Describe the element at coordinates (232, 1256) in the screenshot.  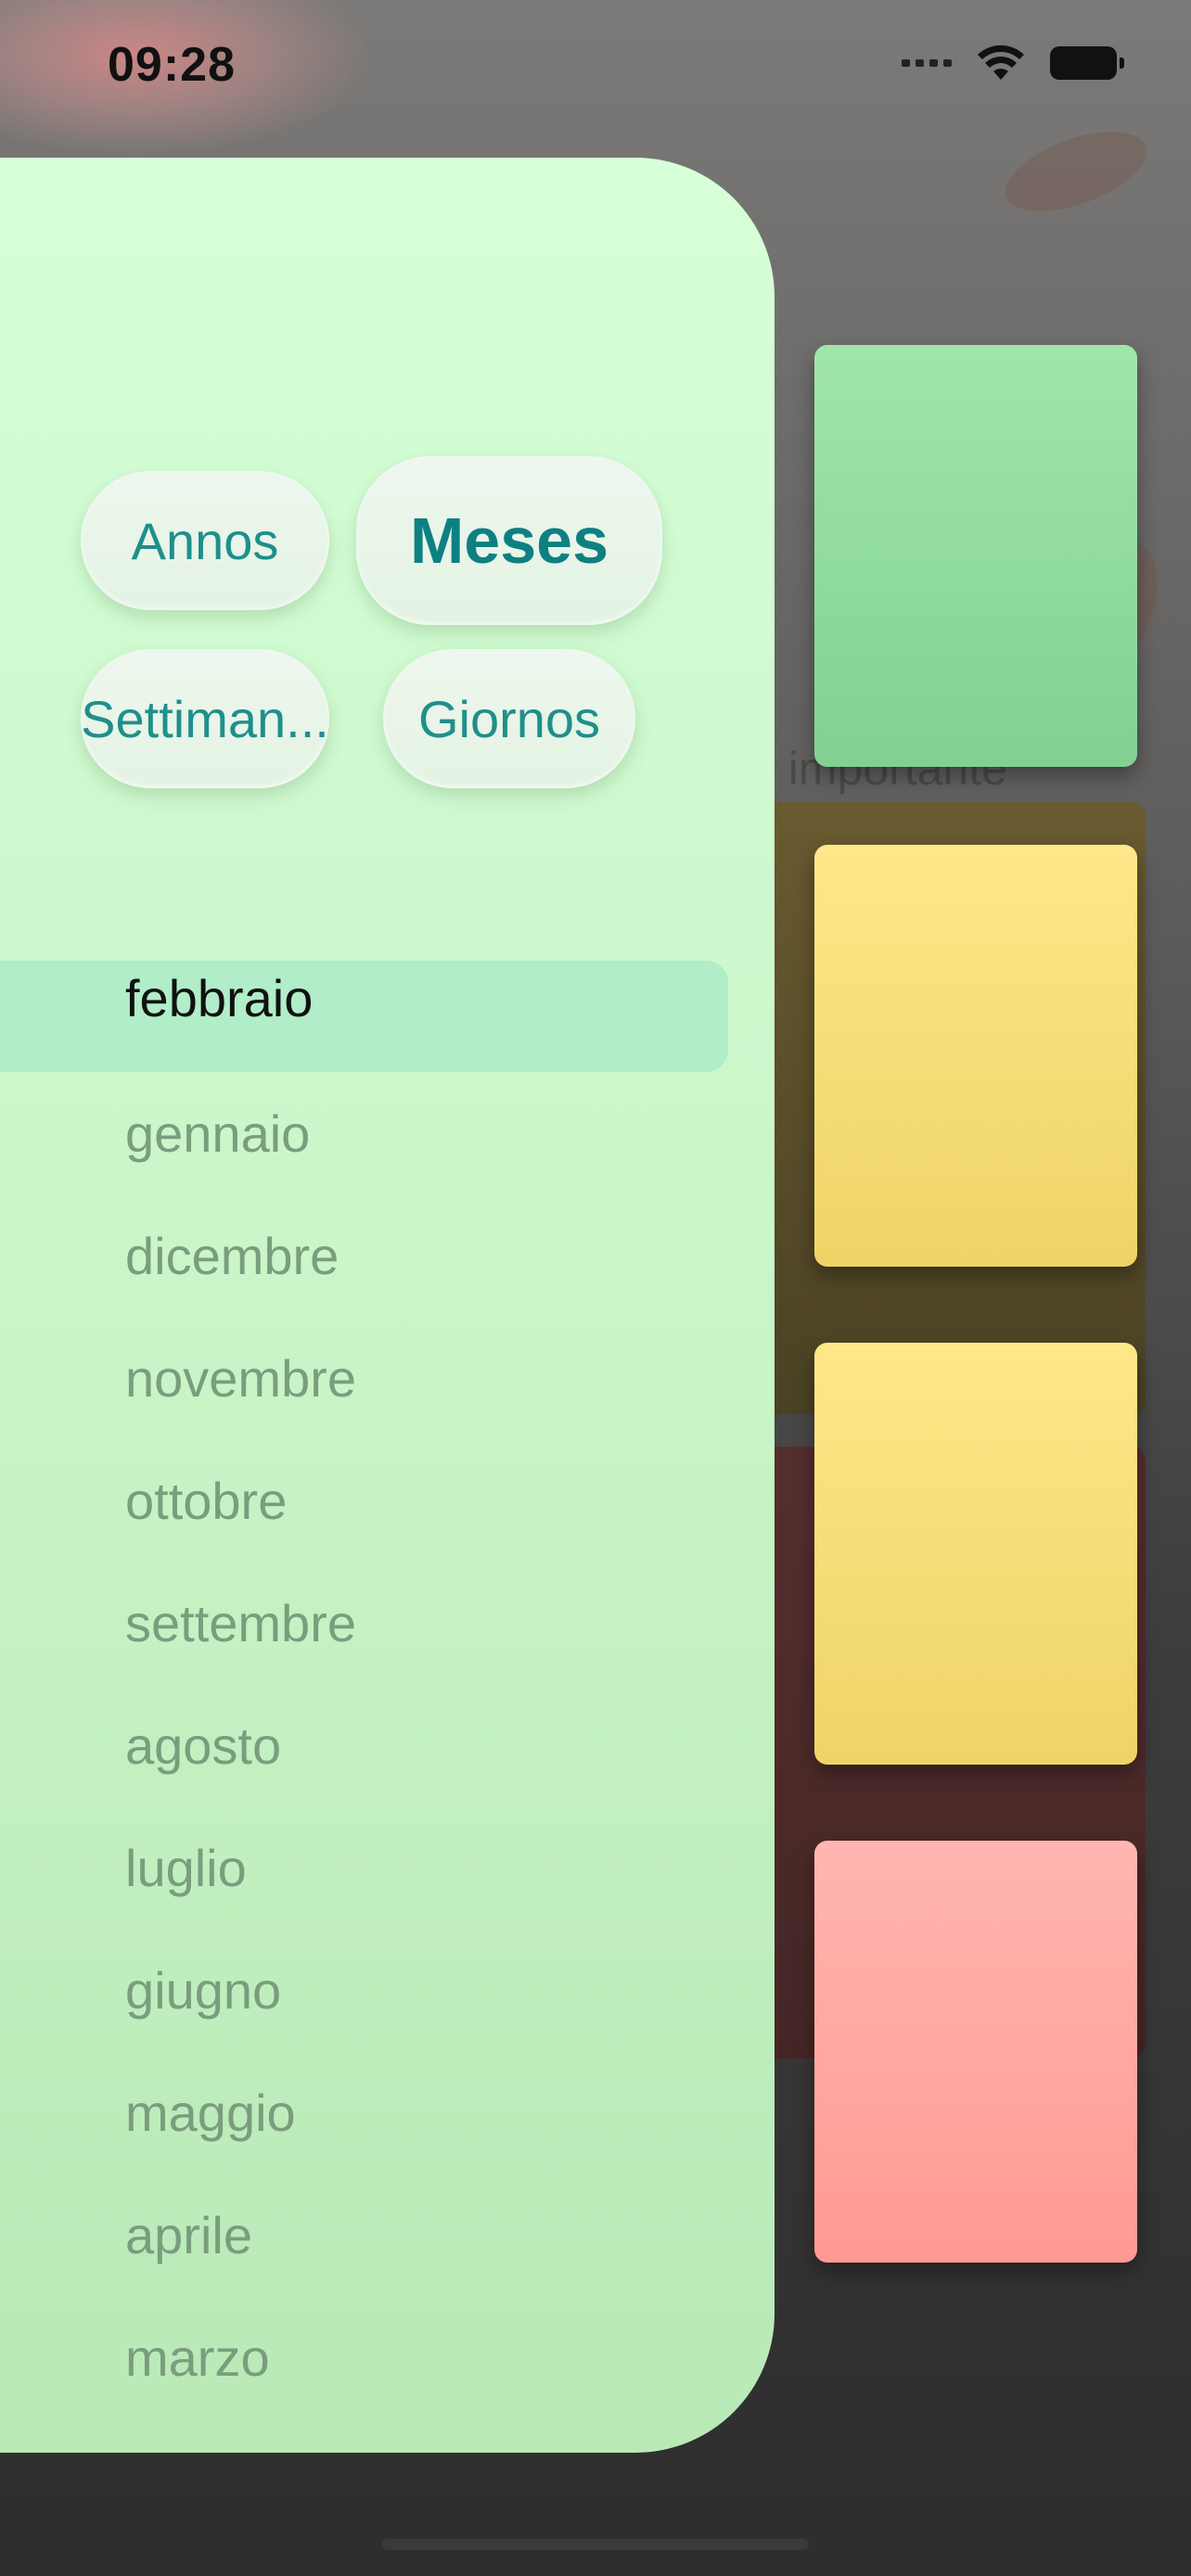
I see `month-label: dicembre` at that location.